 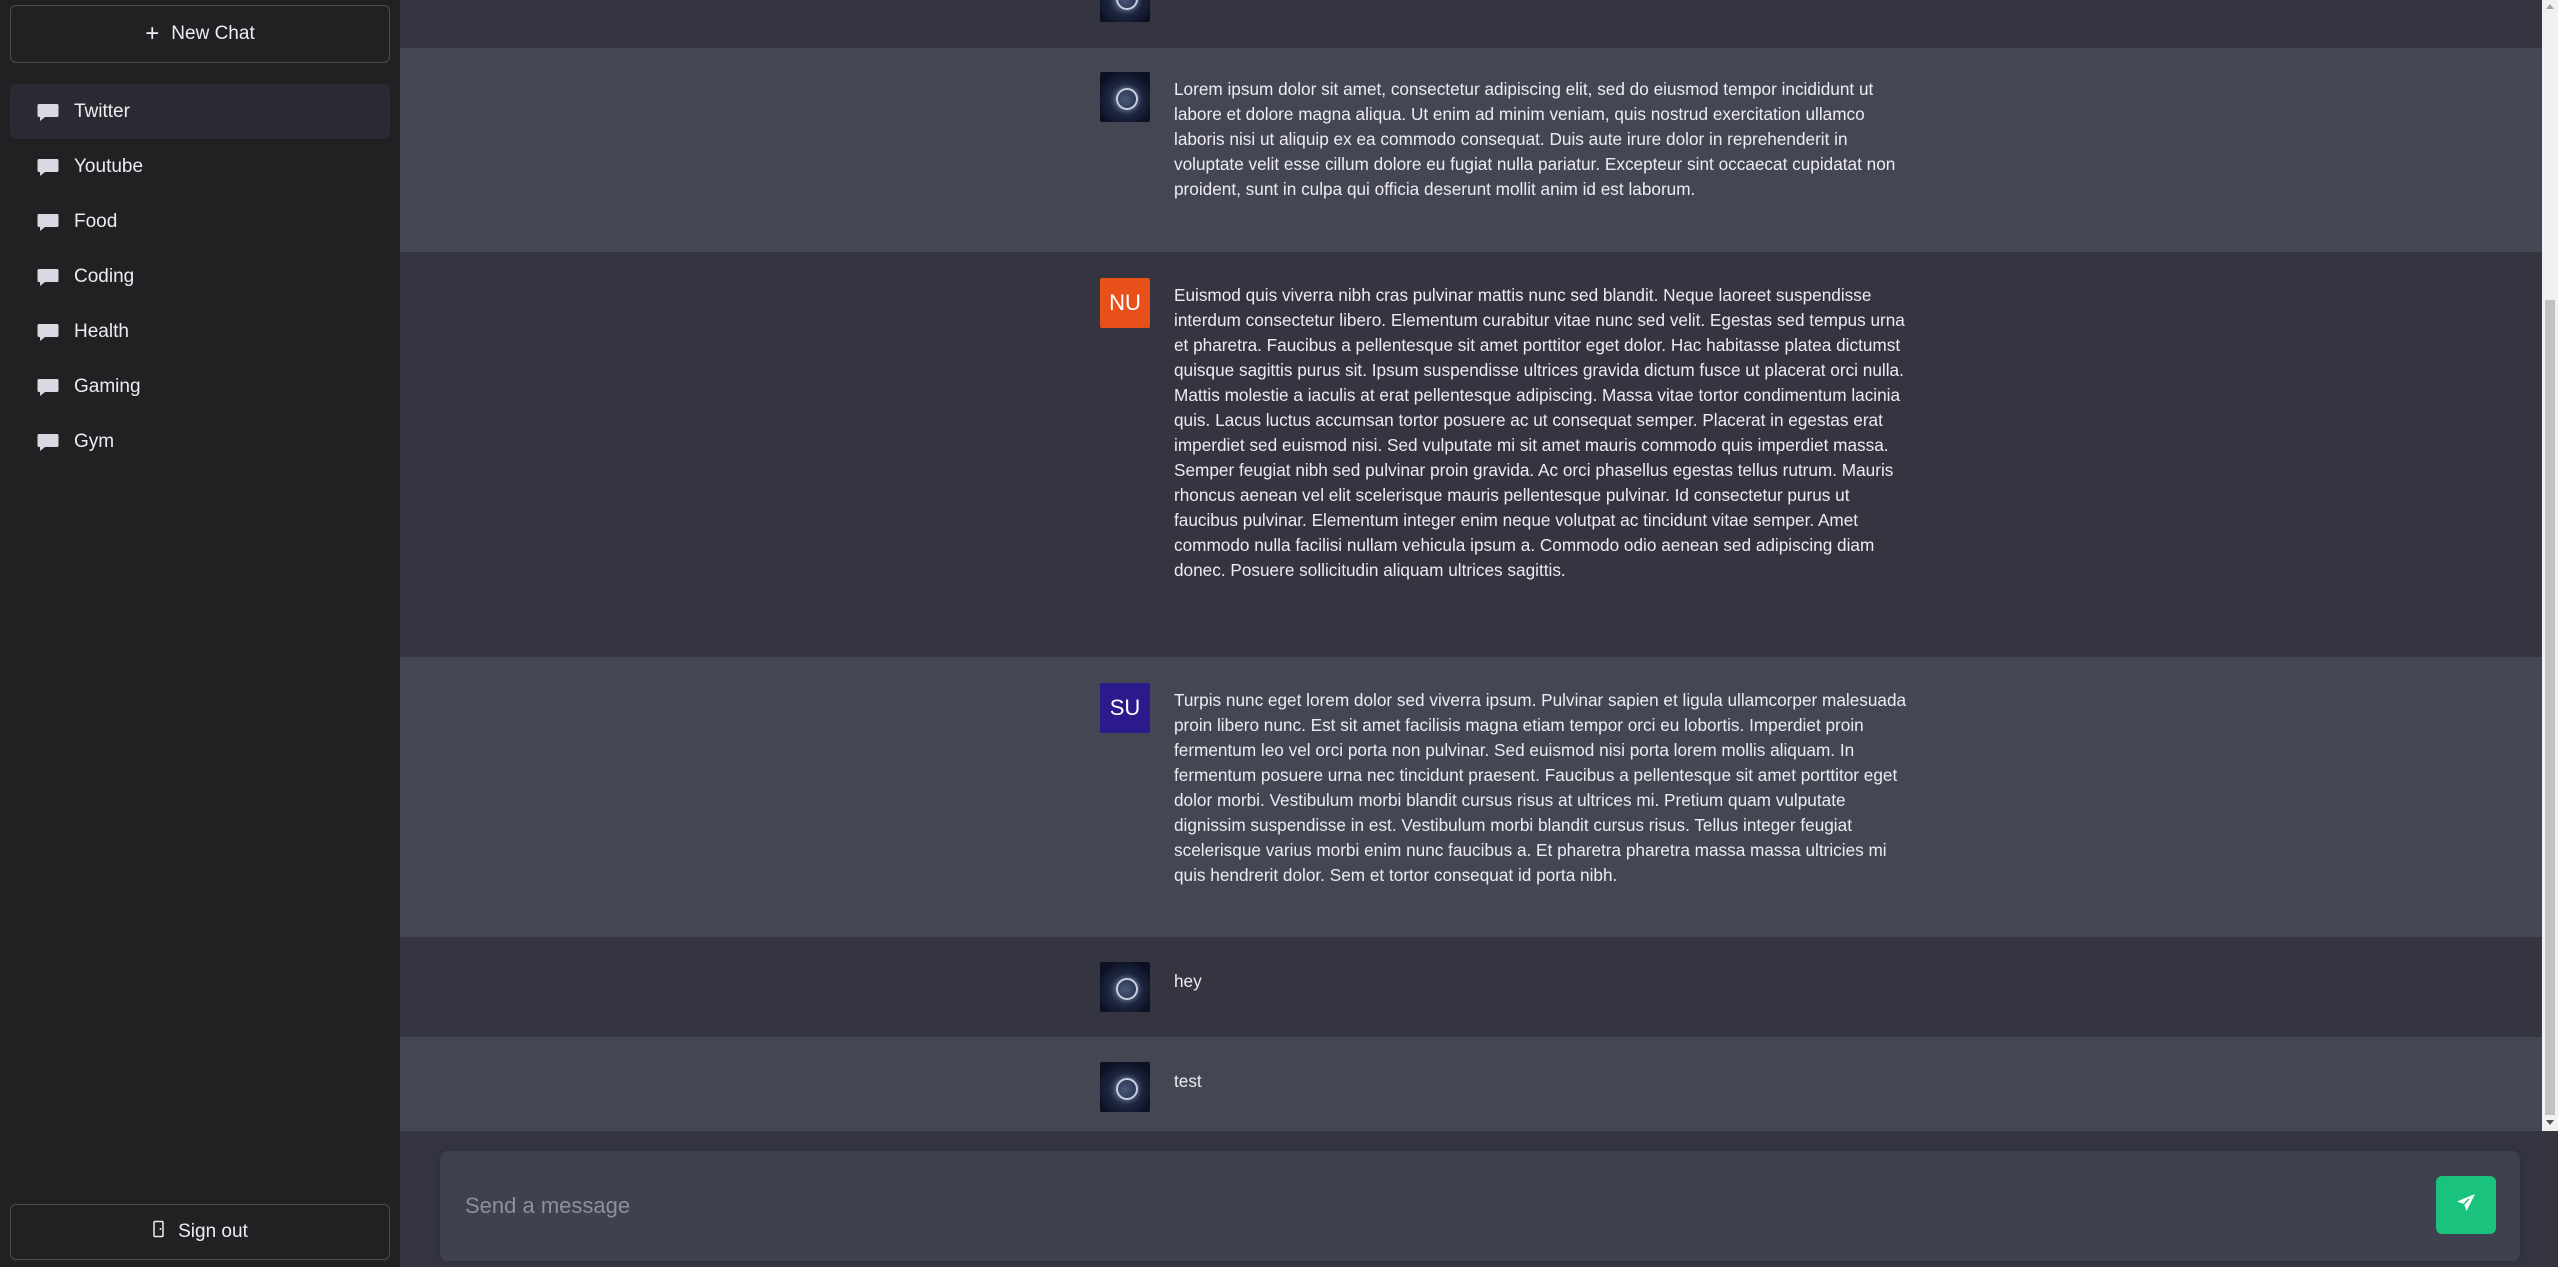 I want to click on composer-area: Send a message, so click(x=1479, y=1199).